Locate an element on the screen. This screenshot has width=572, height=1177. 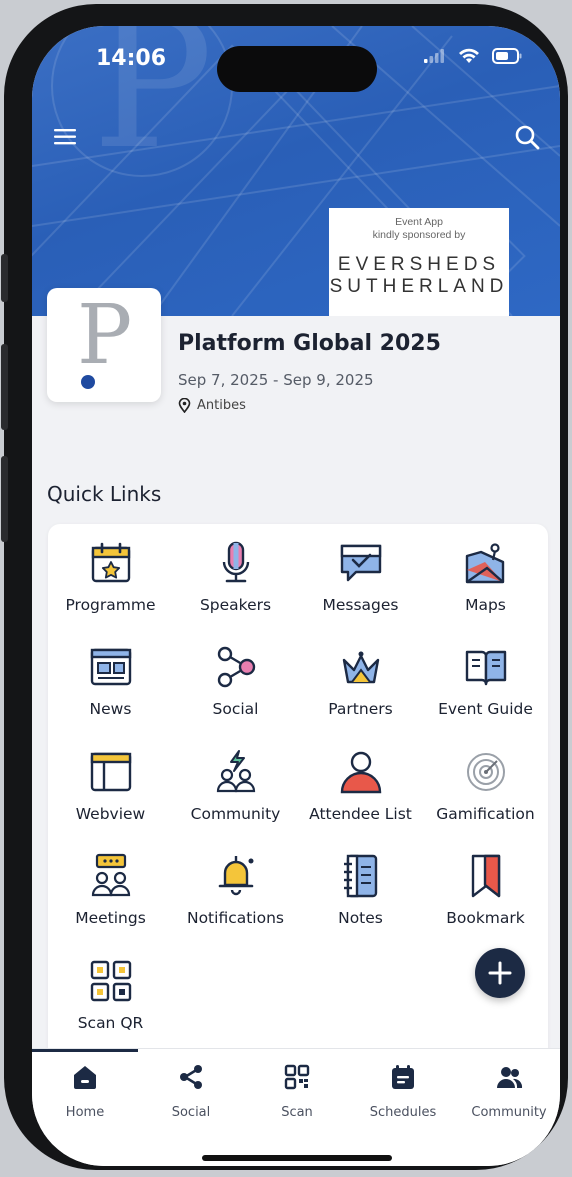
add-fab-button is located at coordinates (500, 973).